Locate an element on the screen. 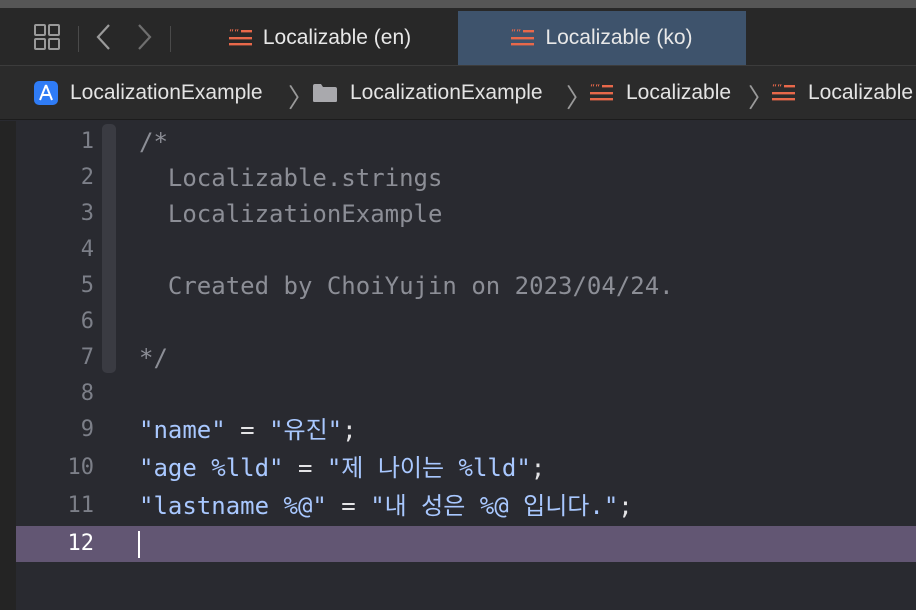  breadcrumb-item-strings-group: ““ Localizable is located at coordinates (661, 92).